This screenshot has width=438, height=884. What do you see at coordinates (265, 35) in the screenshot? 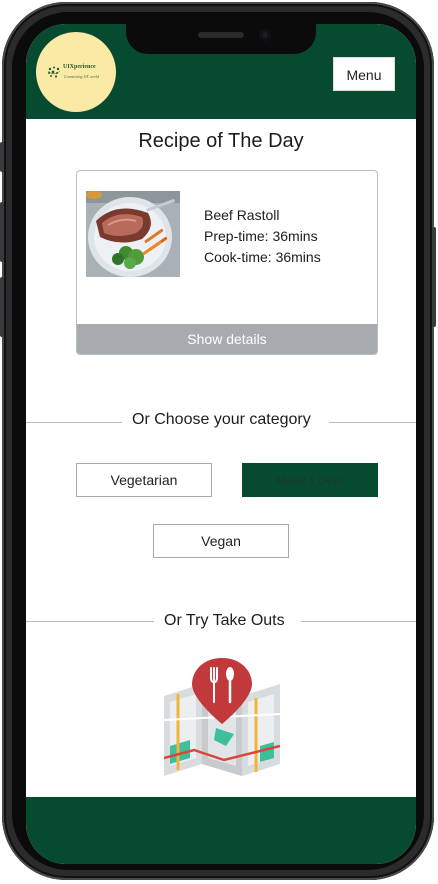
I see `front-camera` at bounding box center [265, 35].